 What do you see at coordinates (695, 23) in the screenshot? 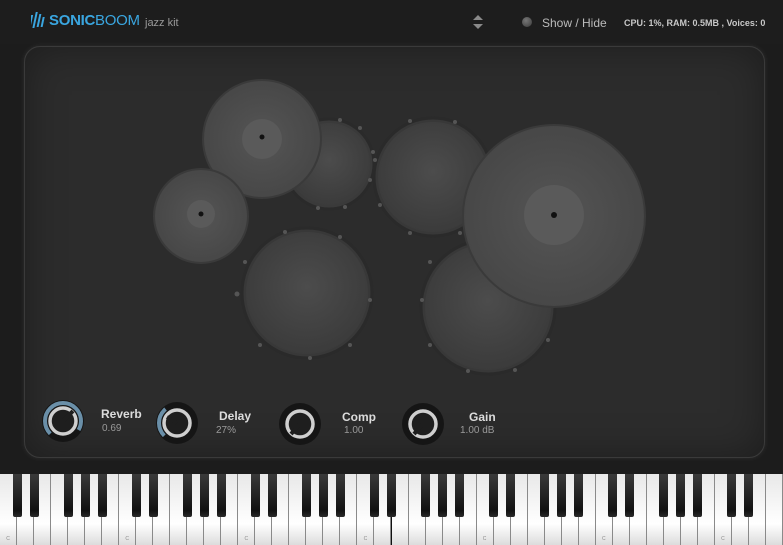
I see `performance-stats: CPU: 1%, RAM: 0.5MB , Voices: 0` at bounding box center [695, 23].